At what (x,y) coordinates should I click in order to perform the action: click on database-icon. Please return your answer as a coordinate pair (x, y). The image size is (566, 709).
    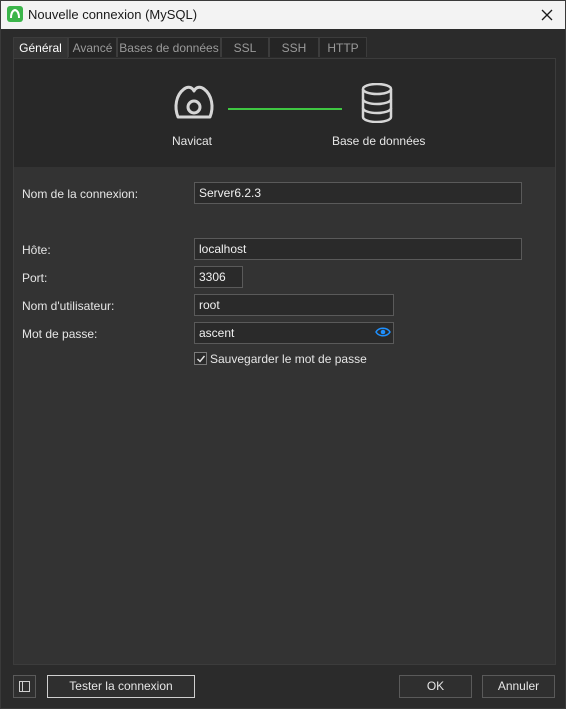
    Looking at the image, I should click on (377, 103).